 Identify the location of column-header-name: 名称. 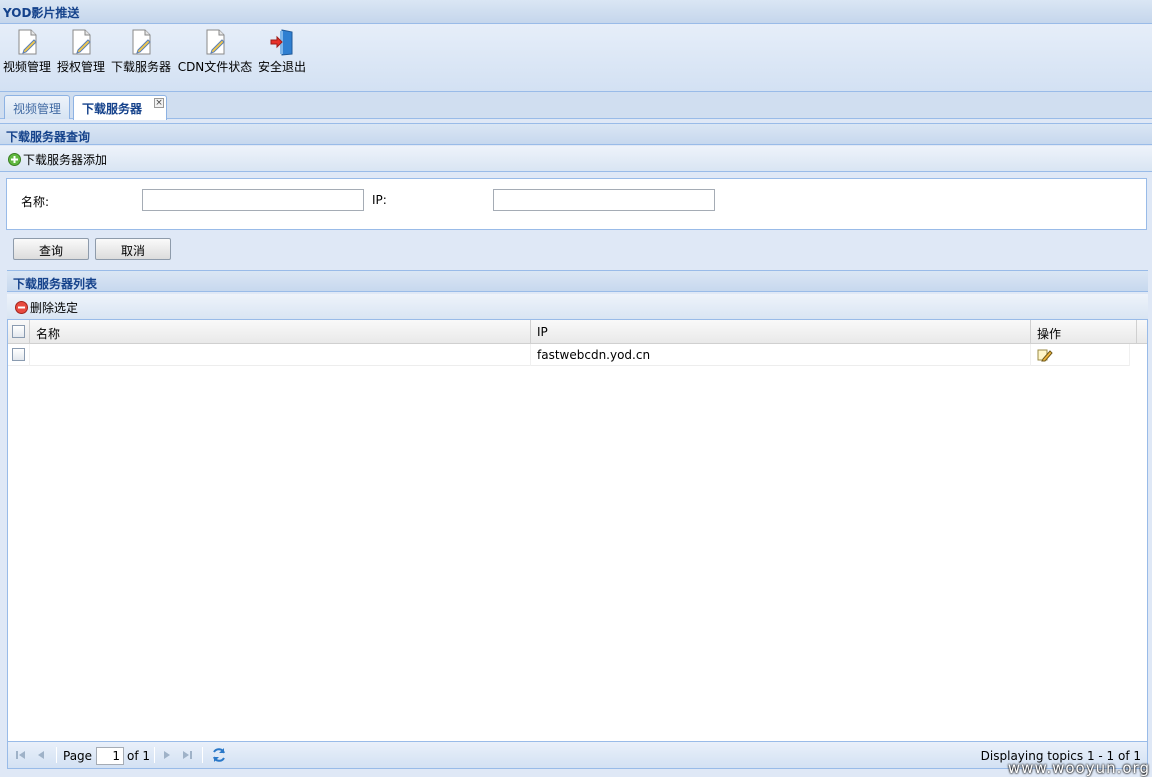
(280, 332).